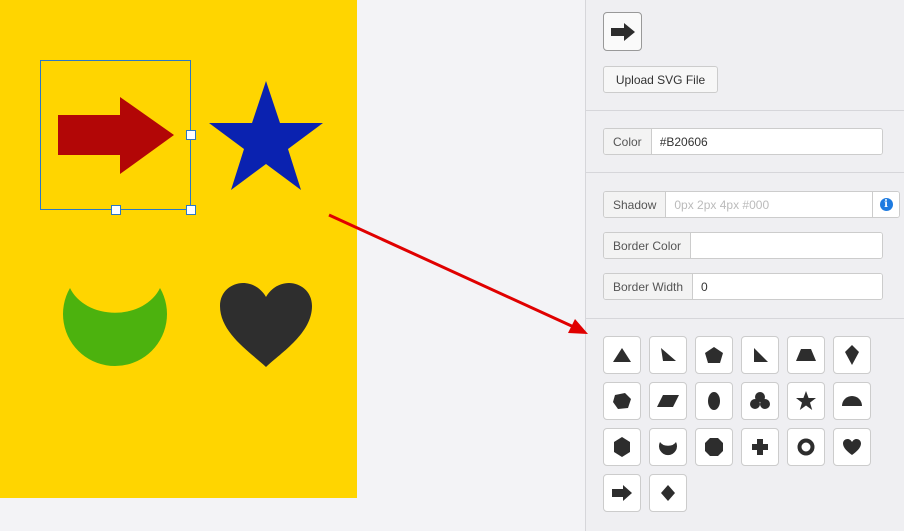  I want to click on shape-irregular-polygon-button, so click(622, 401).